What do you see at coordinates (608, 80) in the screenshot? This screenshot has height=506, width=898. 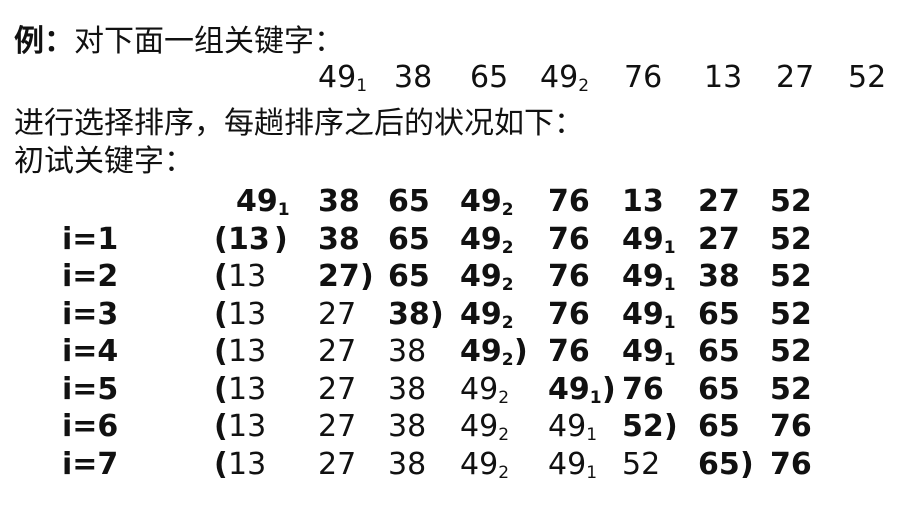 I see `key-sequence: 491 38 65 492 76 13 27 52` at bounding box center [608, 80].